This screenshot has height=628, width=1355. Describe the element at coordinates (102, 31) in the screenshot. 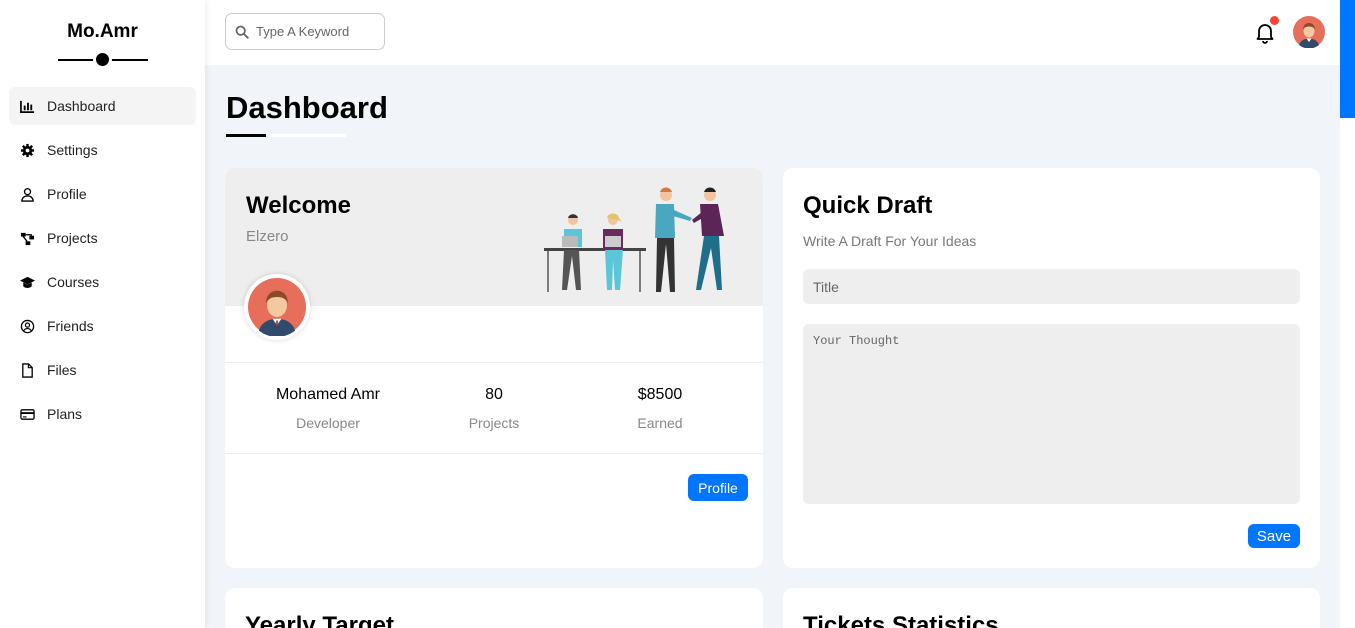

I see `brand-name: Mo.Amr` at that location.